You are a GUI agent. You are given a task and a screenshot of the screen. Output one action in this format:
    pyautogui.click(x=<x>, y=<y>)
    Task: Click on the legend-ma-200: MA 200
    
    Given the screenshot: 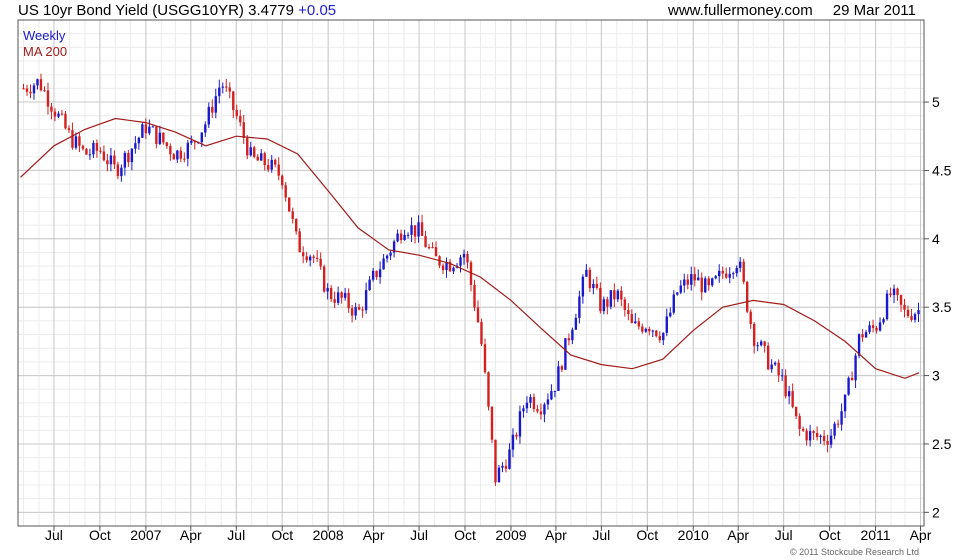 What is the action you would take?
    pyautogui.click(x=45, y=51)
    